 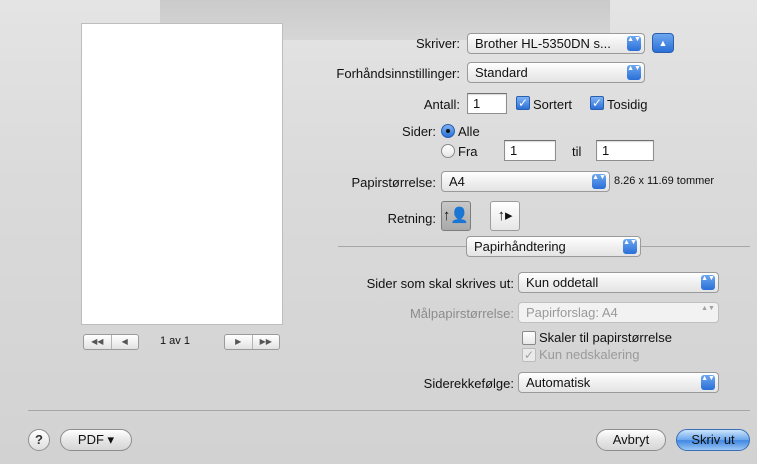 I want to click on destination-size-value: Papirforslag: A4, so click(x=572, y=312).